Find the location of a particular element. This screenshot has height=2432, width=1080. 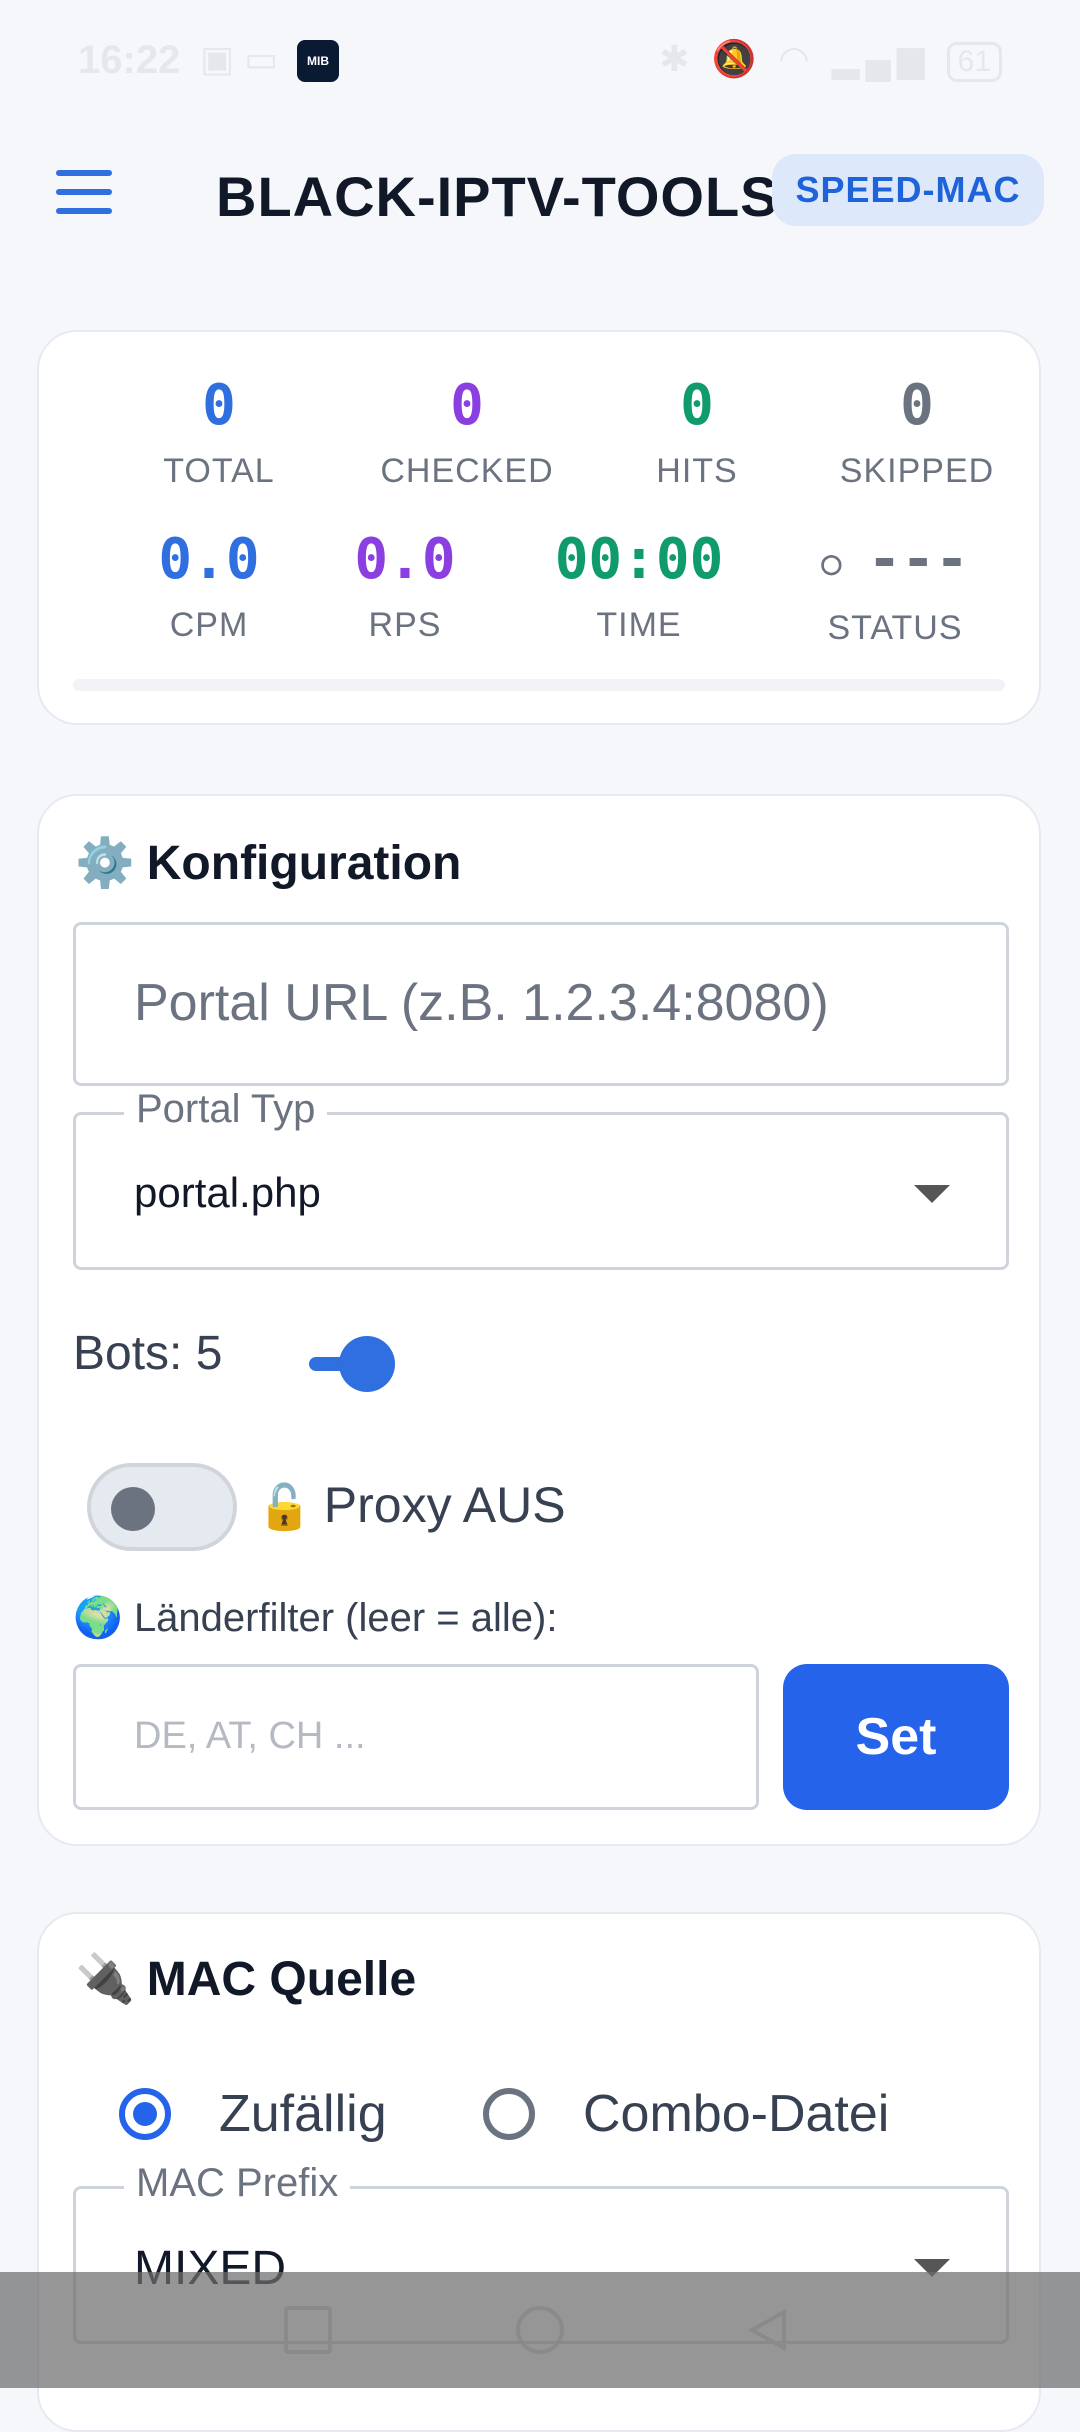

set-button: Set is located at coordinates (896, 1737).